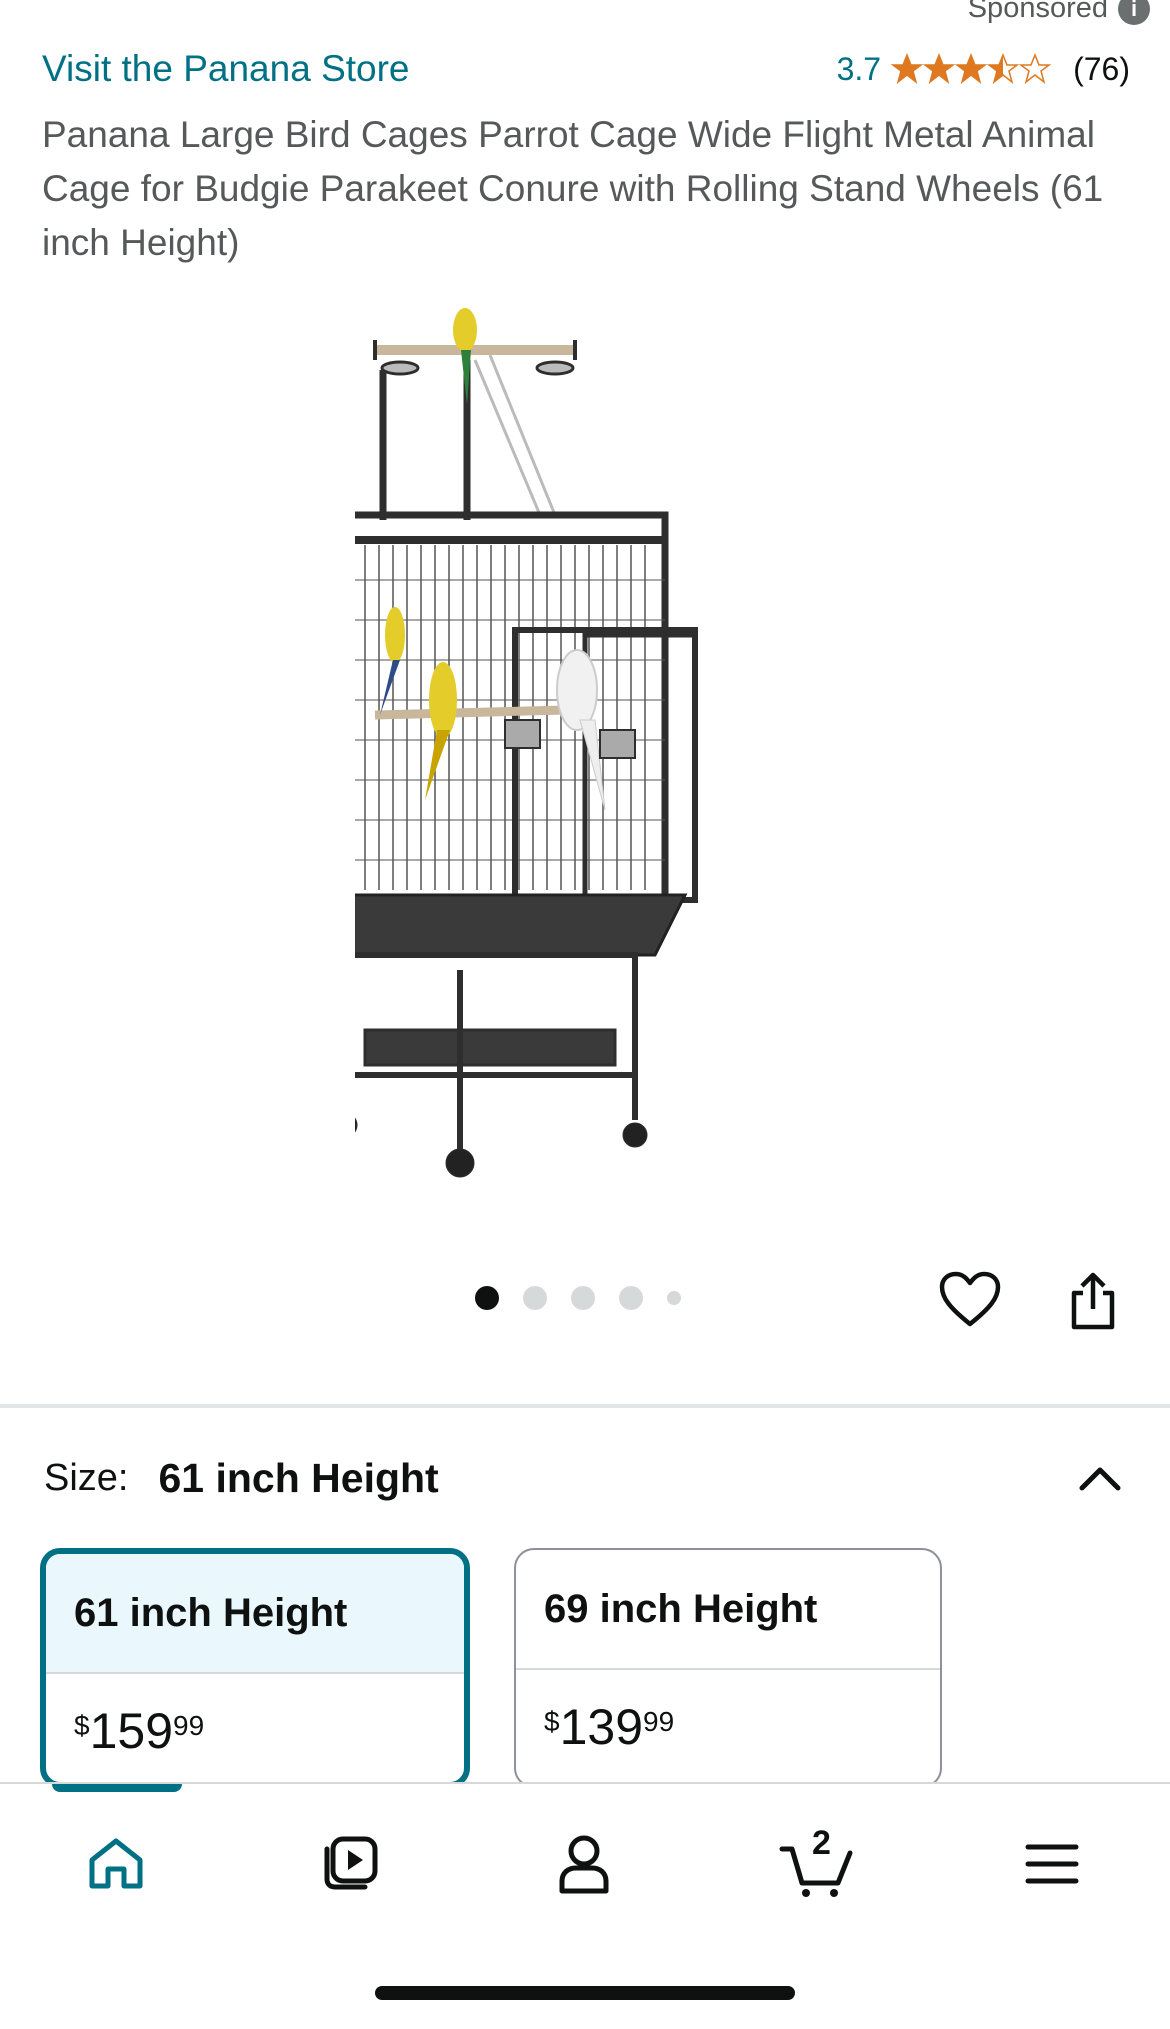 This screenshot has width=1170, height=2029. I want to click on video-icon, so click(351, 1863).